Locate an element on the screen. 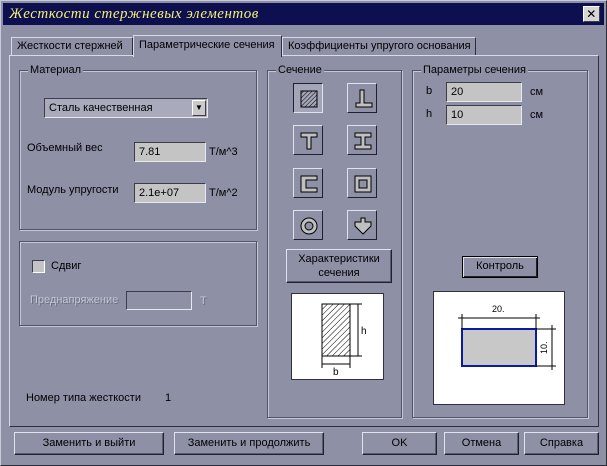 The width and height of the screenshot is (607, 466). box-section-icon is located at coordinates (363, 184).